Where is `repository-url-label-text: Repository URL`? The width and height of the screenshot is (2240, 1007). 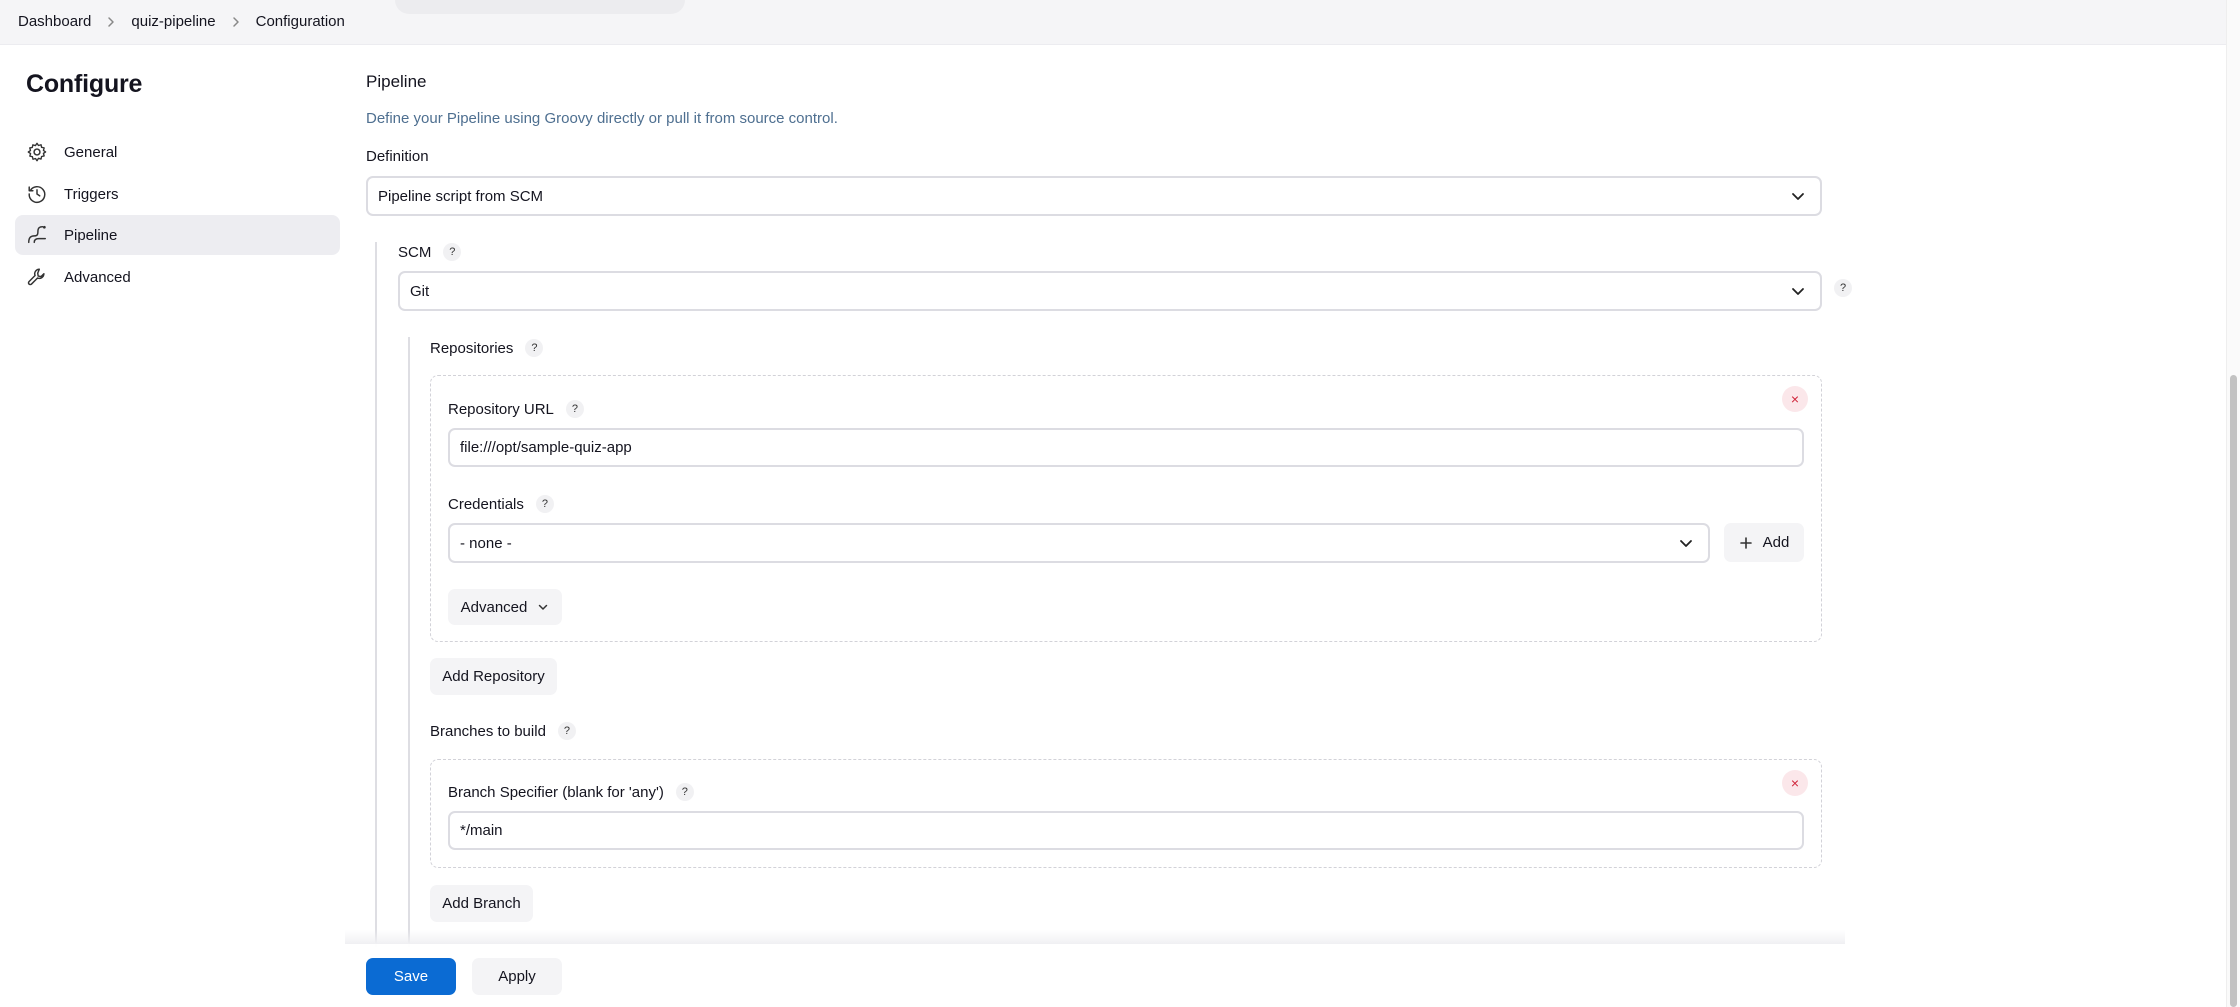
repository-url-label-text: Repository URL is located at coordinates (501, 409).